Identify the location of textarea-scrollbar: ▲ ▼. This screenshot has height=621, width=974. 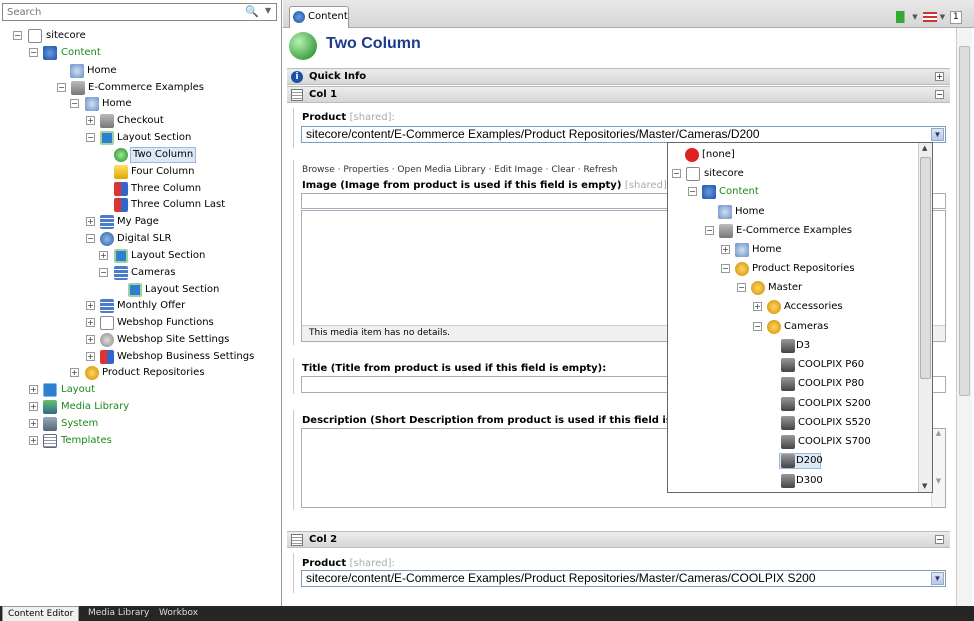
(938, 468).